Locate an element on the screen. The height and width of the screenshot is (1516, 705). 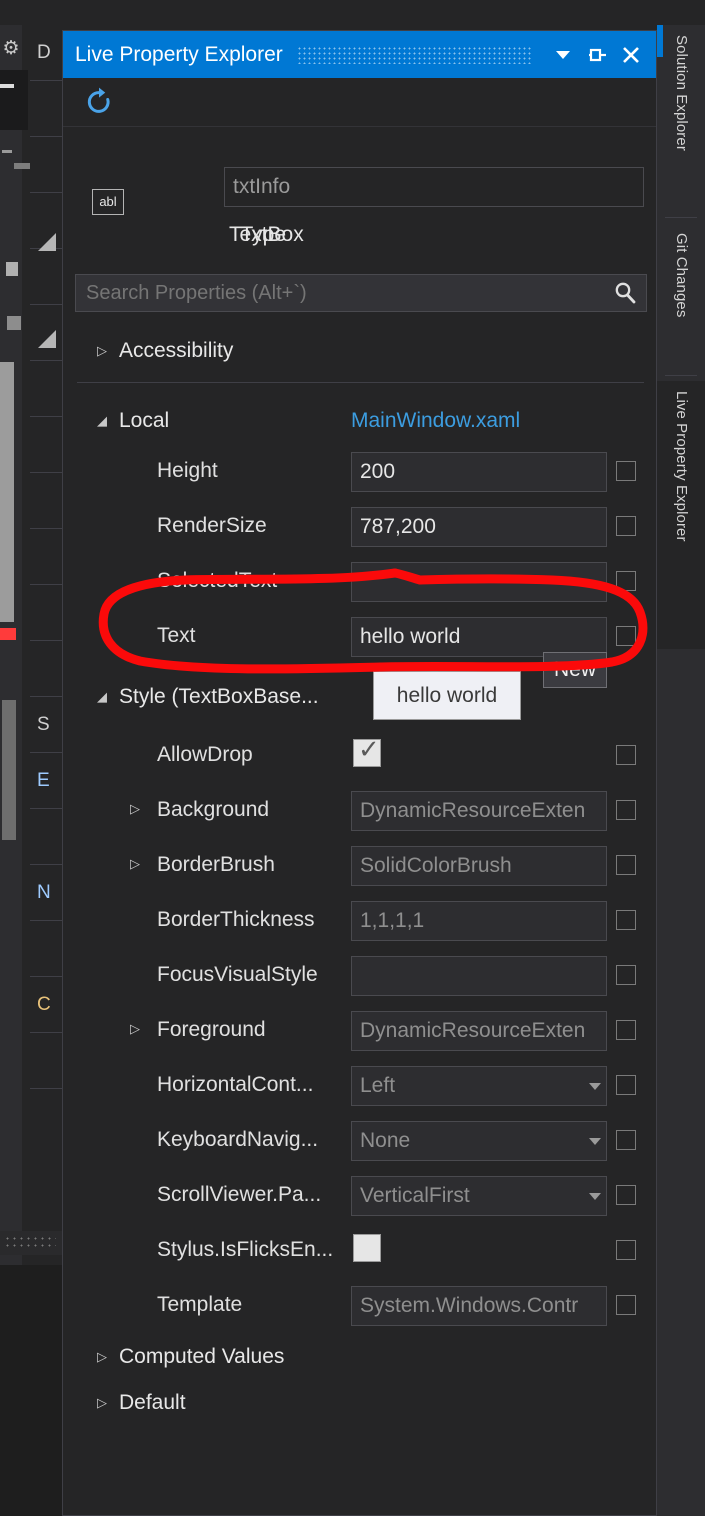
property-row-scrollviewer-panningmode: ScrollViewer.Pa... VerticalFirst is located at coordinates (359, 1196).